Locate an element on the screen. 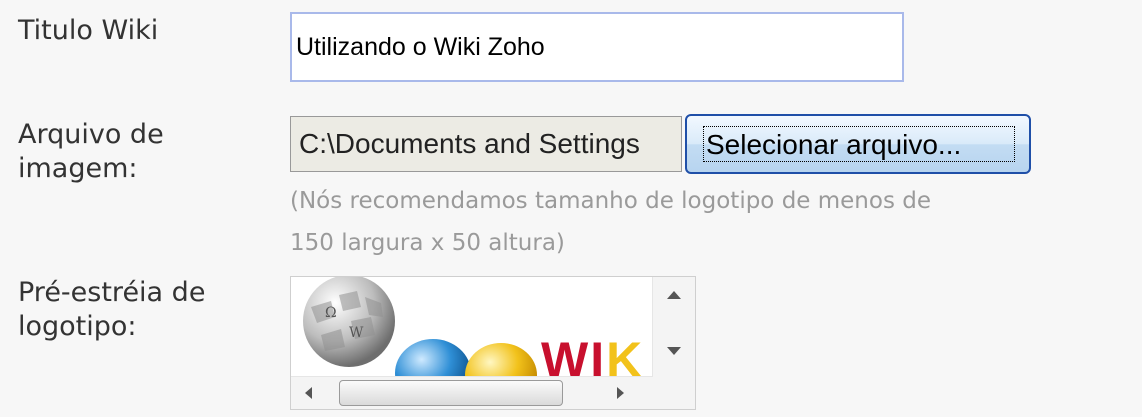 This screenshot has width=1142, height=417. image-file-path-field: C:\Documents and Settings is located at coordinates (486, 144).